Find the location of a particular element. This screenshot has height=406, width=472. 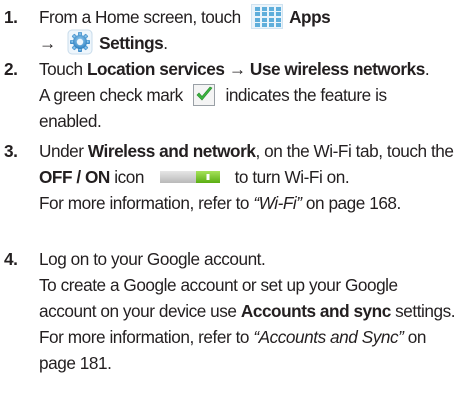

settings-name-label: Accounts and sync is located at coordinates (315, 311).